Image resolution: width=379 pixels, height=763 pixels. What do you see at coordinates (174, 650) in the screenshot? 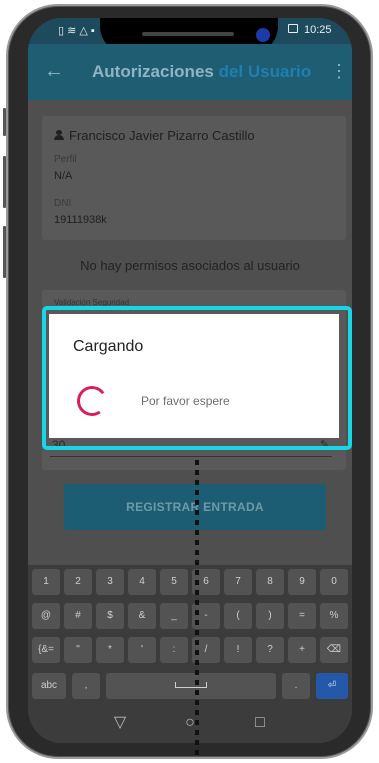
I see `key-row3-4: :` at bounding box center [174, 650].